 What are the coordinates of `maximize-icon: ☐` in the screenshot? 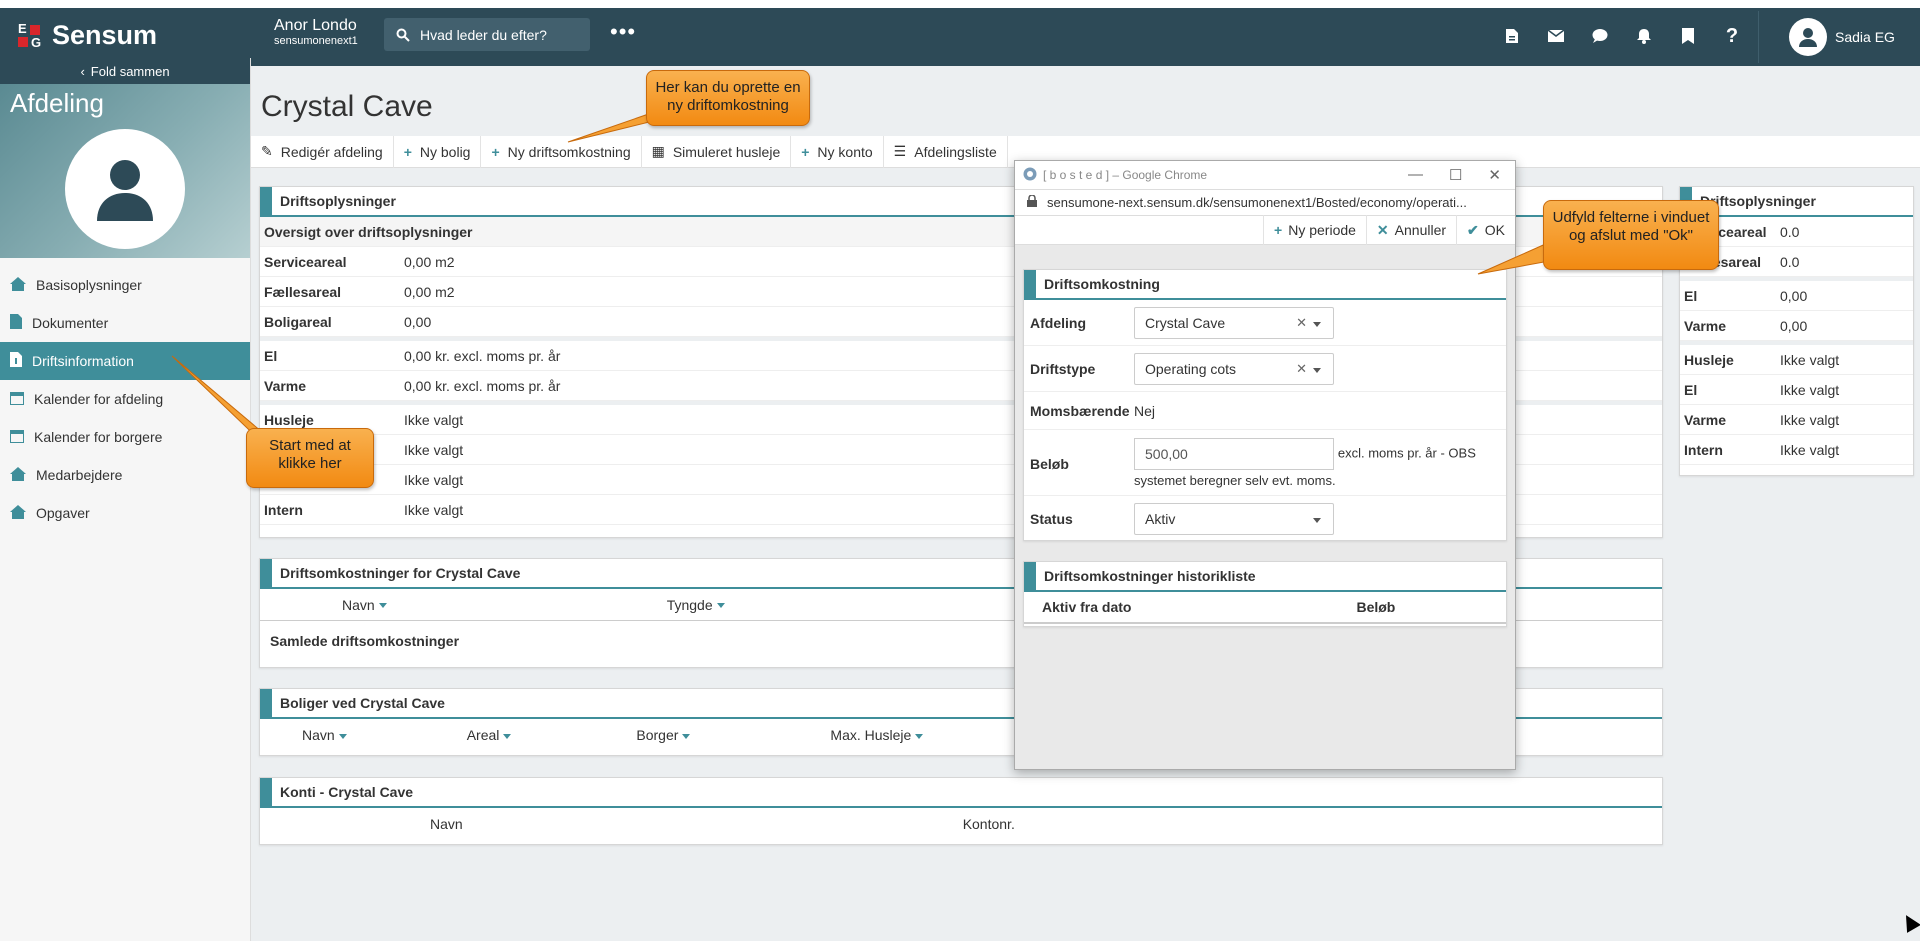 It's located at (1455, 175).